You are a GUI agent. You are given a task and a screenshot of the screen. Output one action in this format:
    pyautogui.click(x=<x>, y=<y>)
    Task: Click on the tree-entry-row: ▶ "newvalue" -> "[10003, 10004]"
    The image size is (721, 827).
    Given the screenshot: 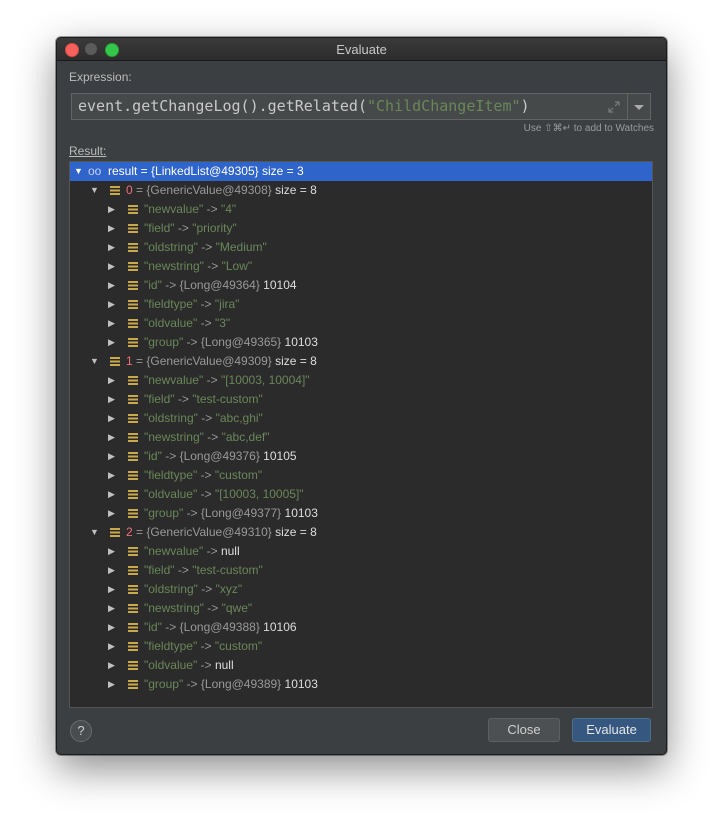 What is the action you would take?
    pyautogui.click(x=361, y=380)
    